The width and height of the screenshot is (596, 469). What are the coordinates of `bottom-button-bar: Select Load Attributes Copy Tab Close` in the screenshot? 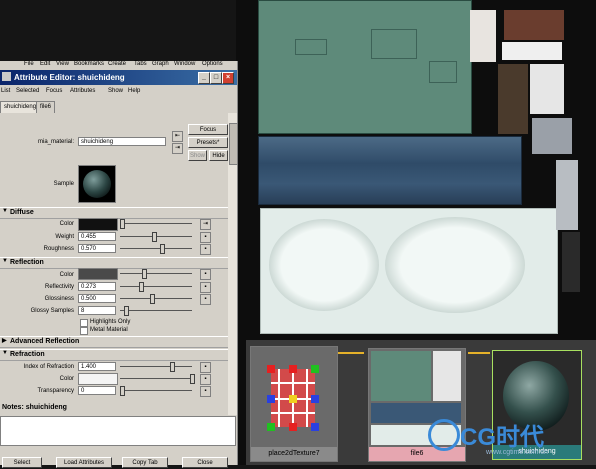 It's located at (118, 462).